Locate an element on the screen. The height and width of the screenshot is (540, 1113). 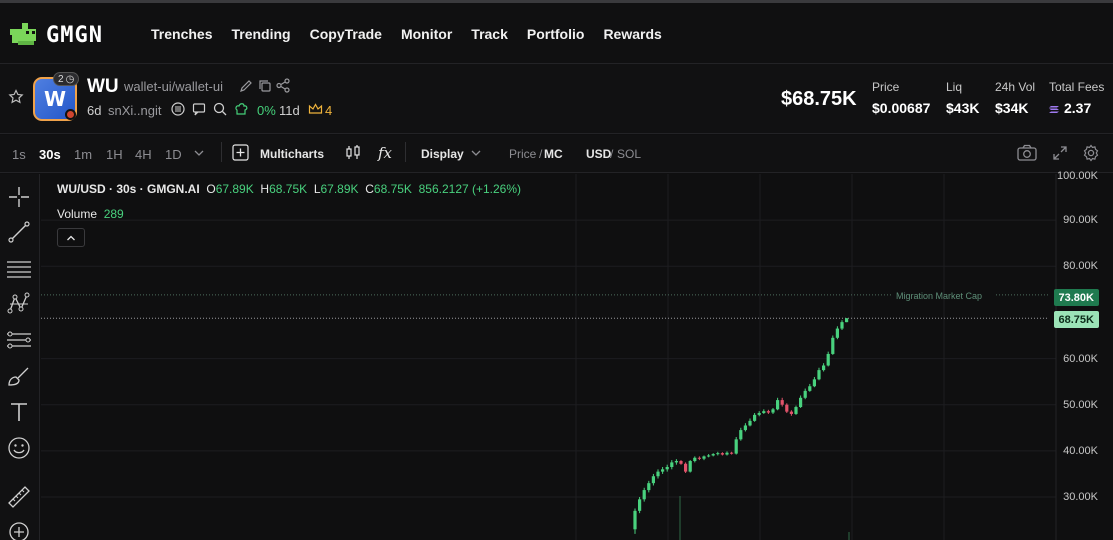
volume-legend: Volume 289 is located at coordinates (90, 214).